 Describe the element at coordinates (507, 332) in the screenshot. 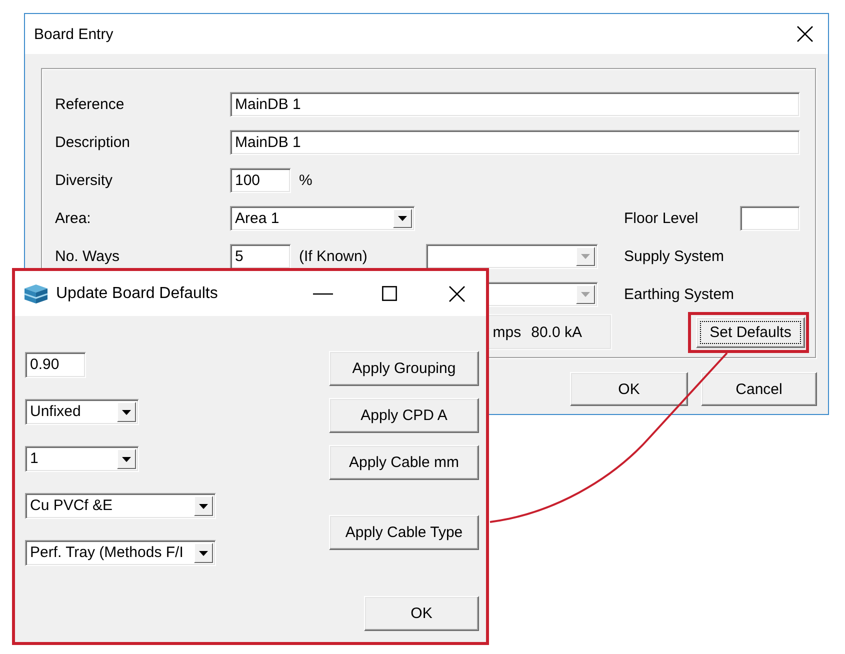

I see `value-text: mps` at that location.